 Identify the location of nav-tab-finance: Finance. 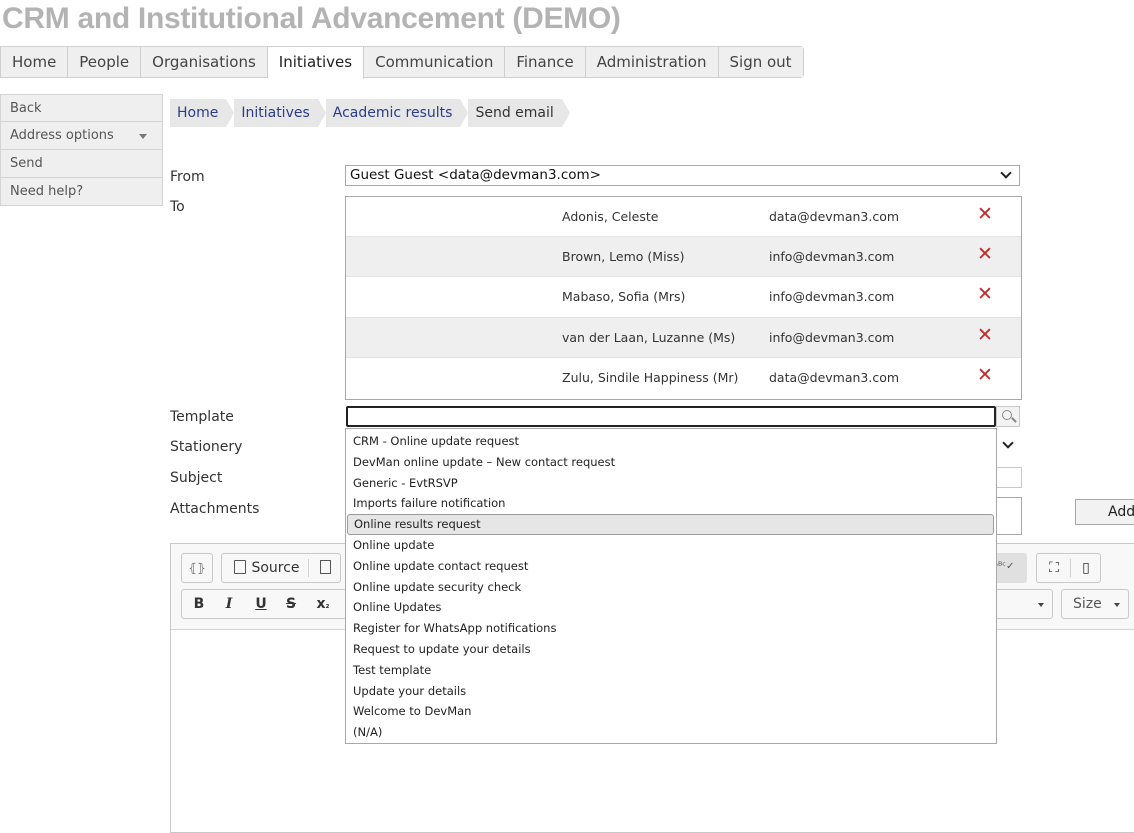
(545, 62).